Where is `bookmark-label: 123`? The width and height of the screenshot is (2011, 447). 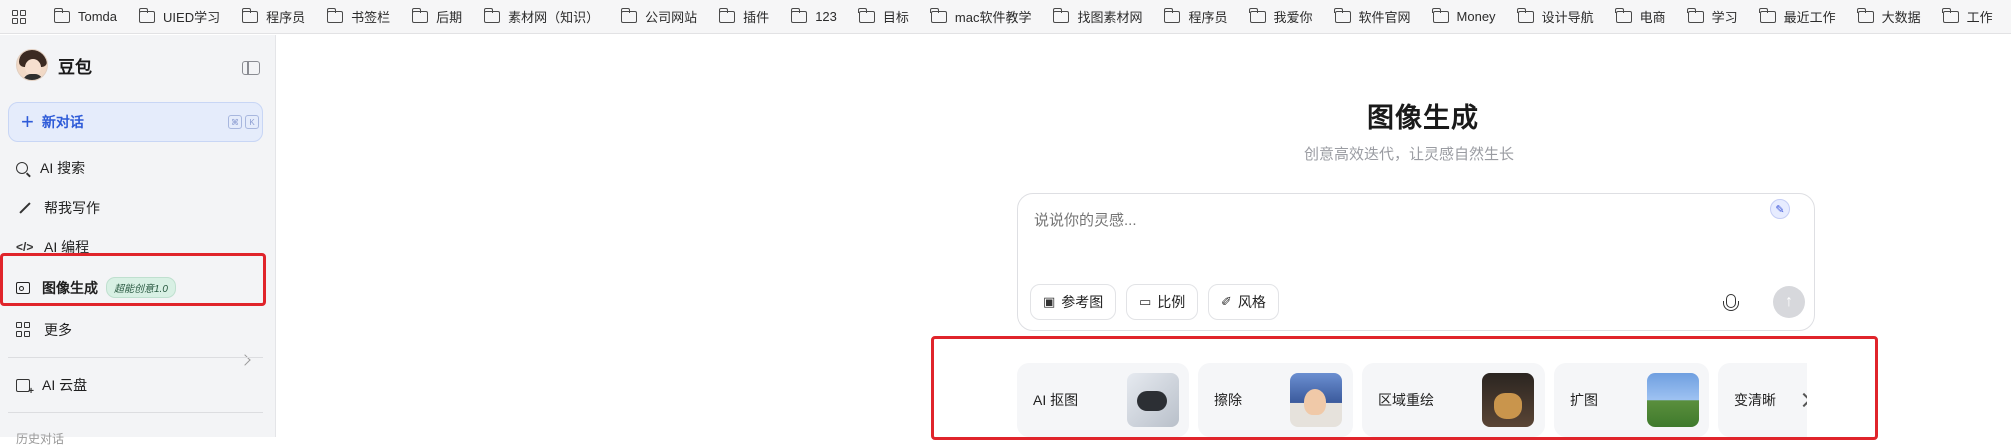
bookmark-label: 123 is located at coordinates (826, 16).